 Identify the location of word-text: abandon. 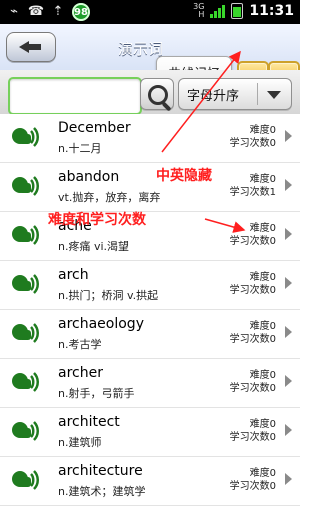
(89, 177).